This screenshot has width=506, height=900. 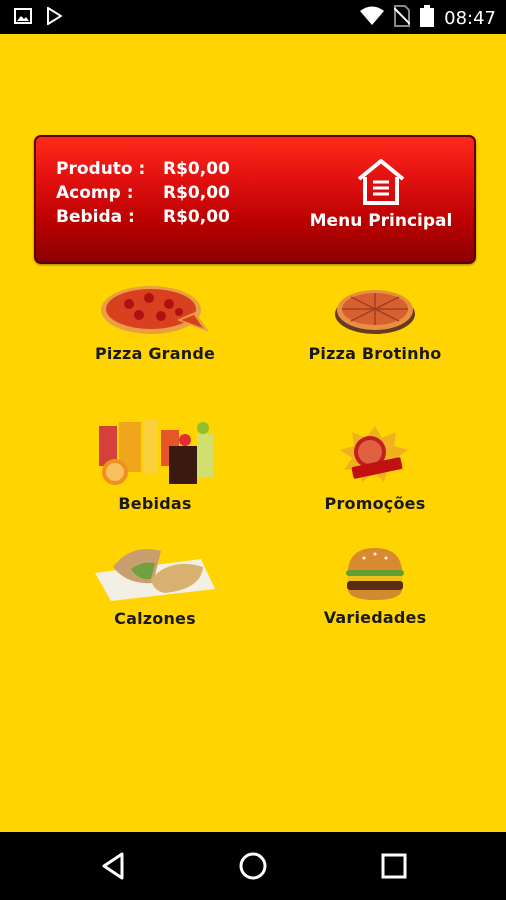 I want to click on no-sim-icon, so click(x=402, y=18).